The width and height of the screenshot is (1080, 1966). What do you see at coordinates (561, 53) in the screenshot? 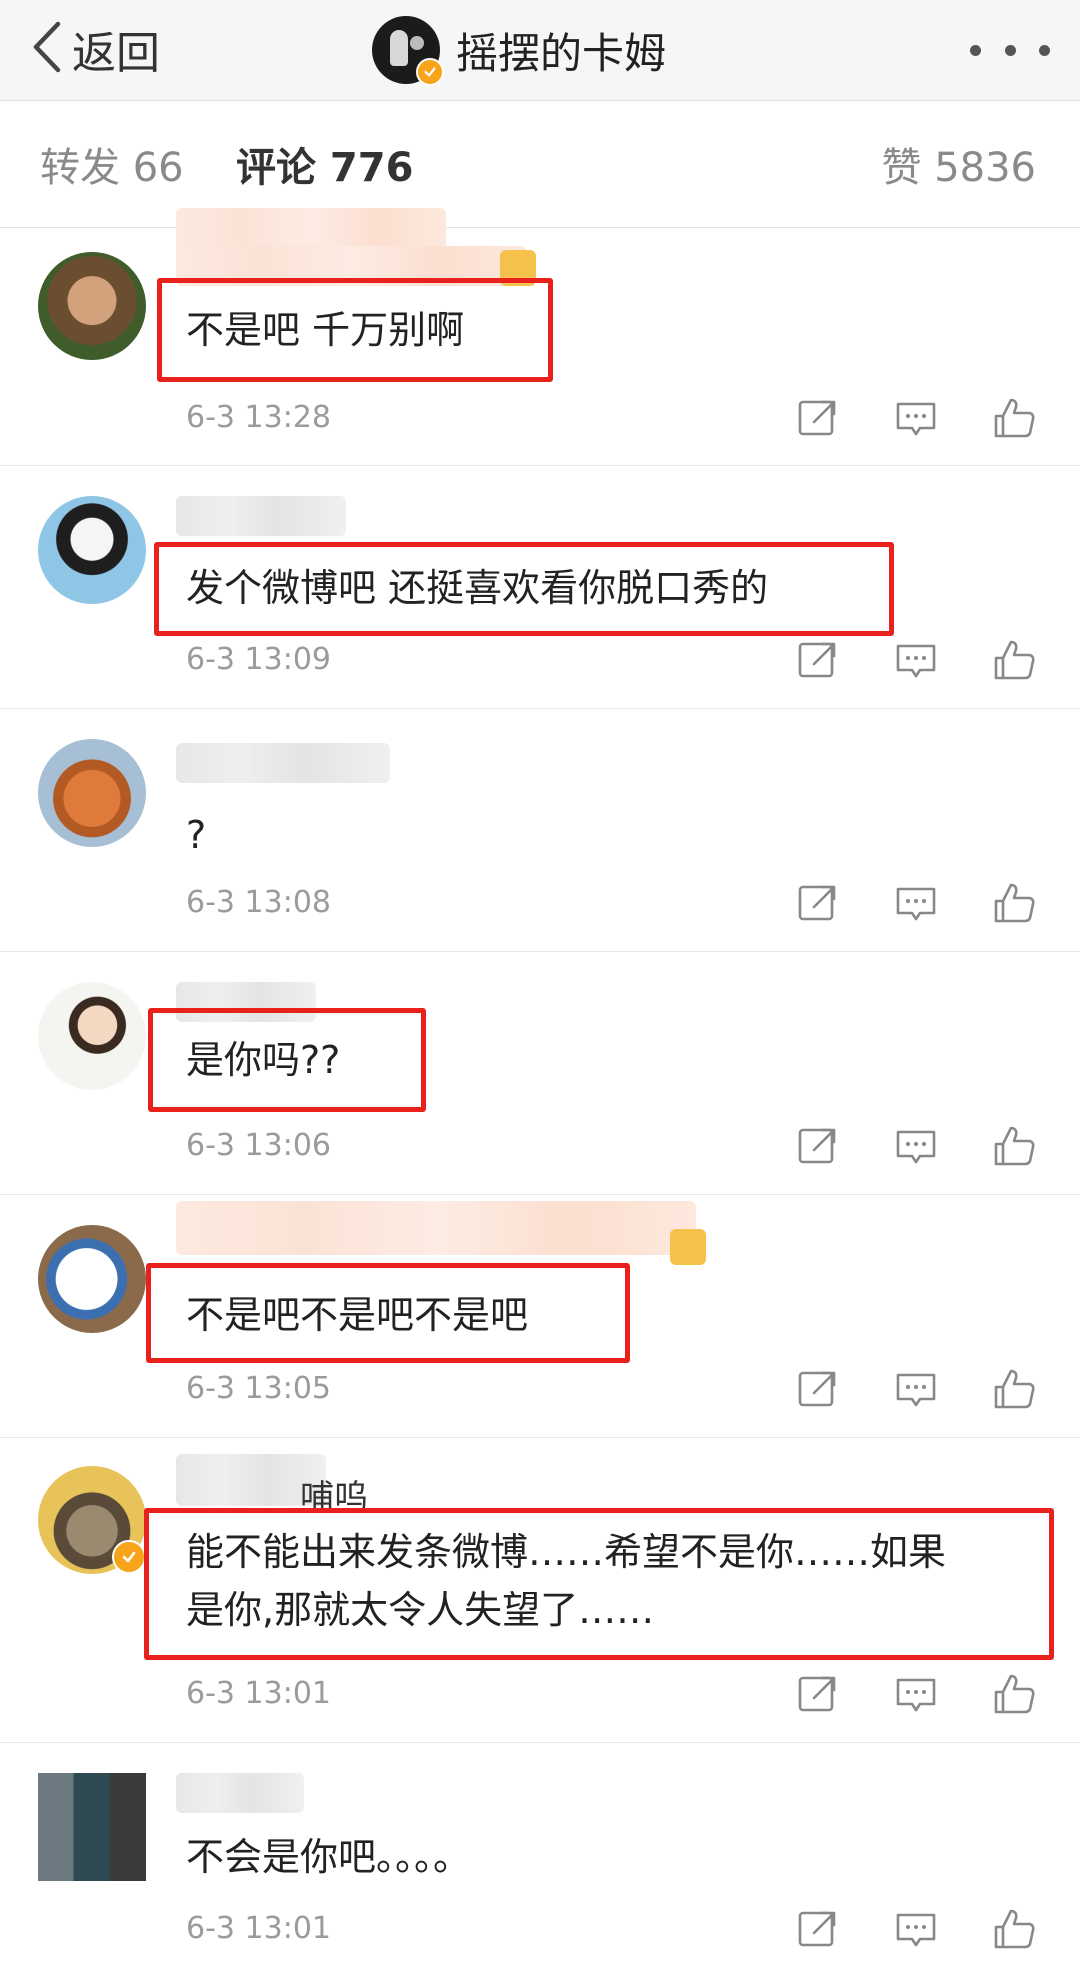
I see `page-title: 摇摆的卡姆` at bounding box center [561, 53].